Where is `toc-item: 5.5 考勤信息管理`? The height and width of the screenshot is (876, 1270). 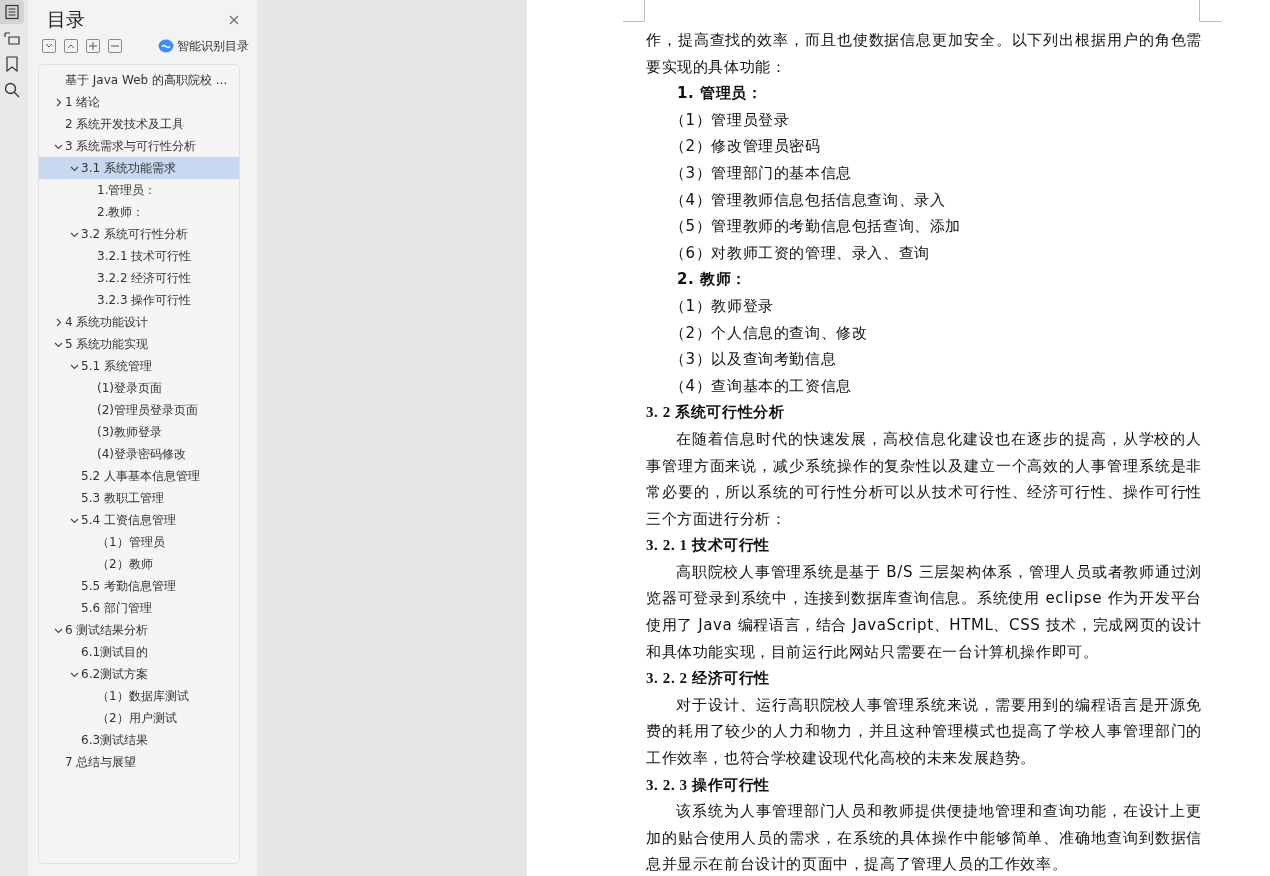
toc-item: 5.5 考勤信息管理 is located at coordinates (139, 586).